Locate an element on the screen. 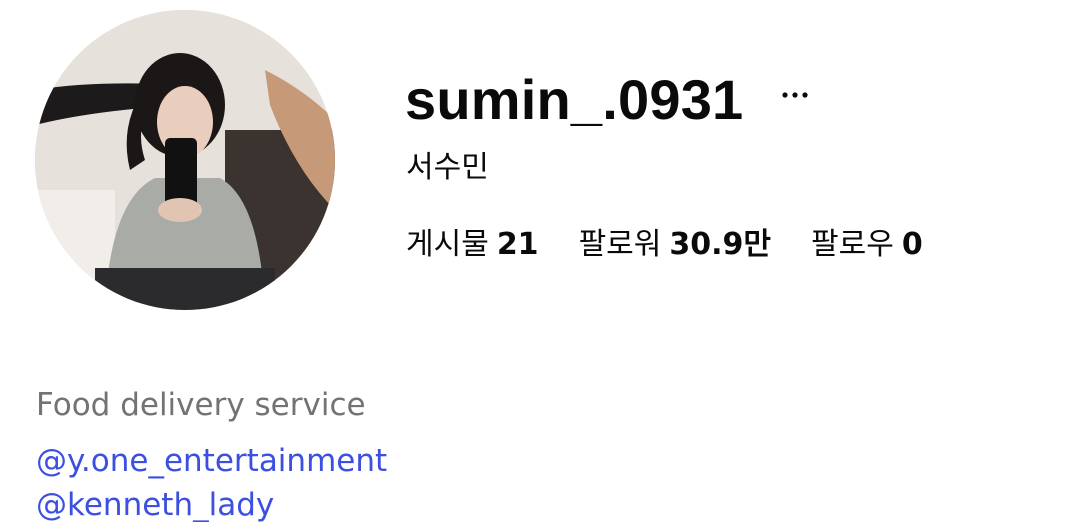  more-horizontal-icon is located at coordinates (795, 95).